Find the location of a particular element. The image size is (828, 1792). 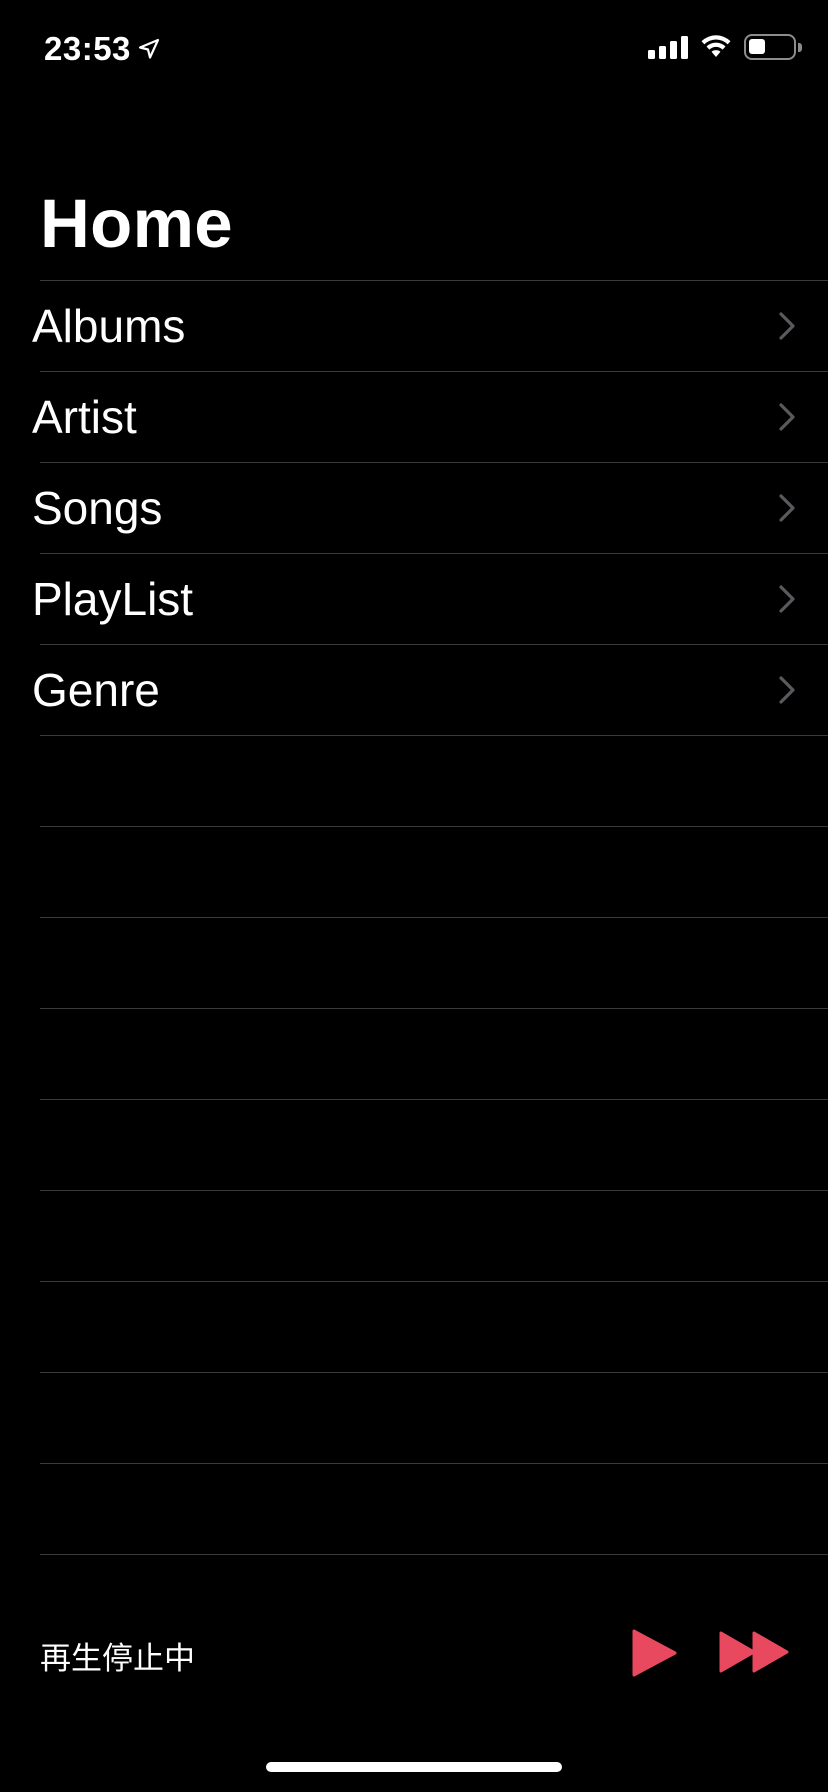

battery-level is located at coordinates (757, 46).